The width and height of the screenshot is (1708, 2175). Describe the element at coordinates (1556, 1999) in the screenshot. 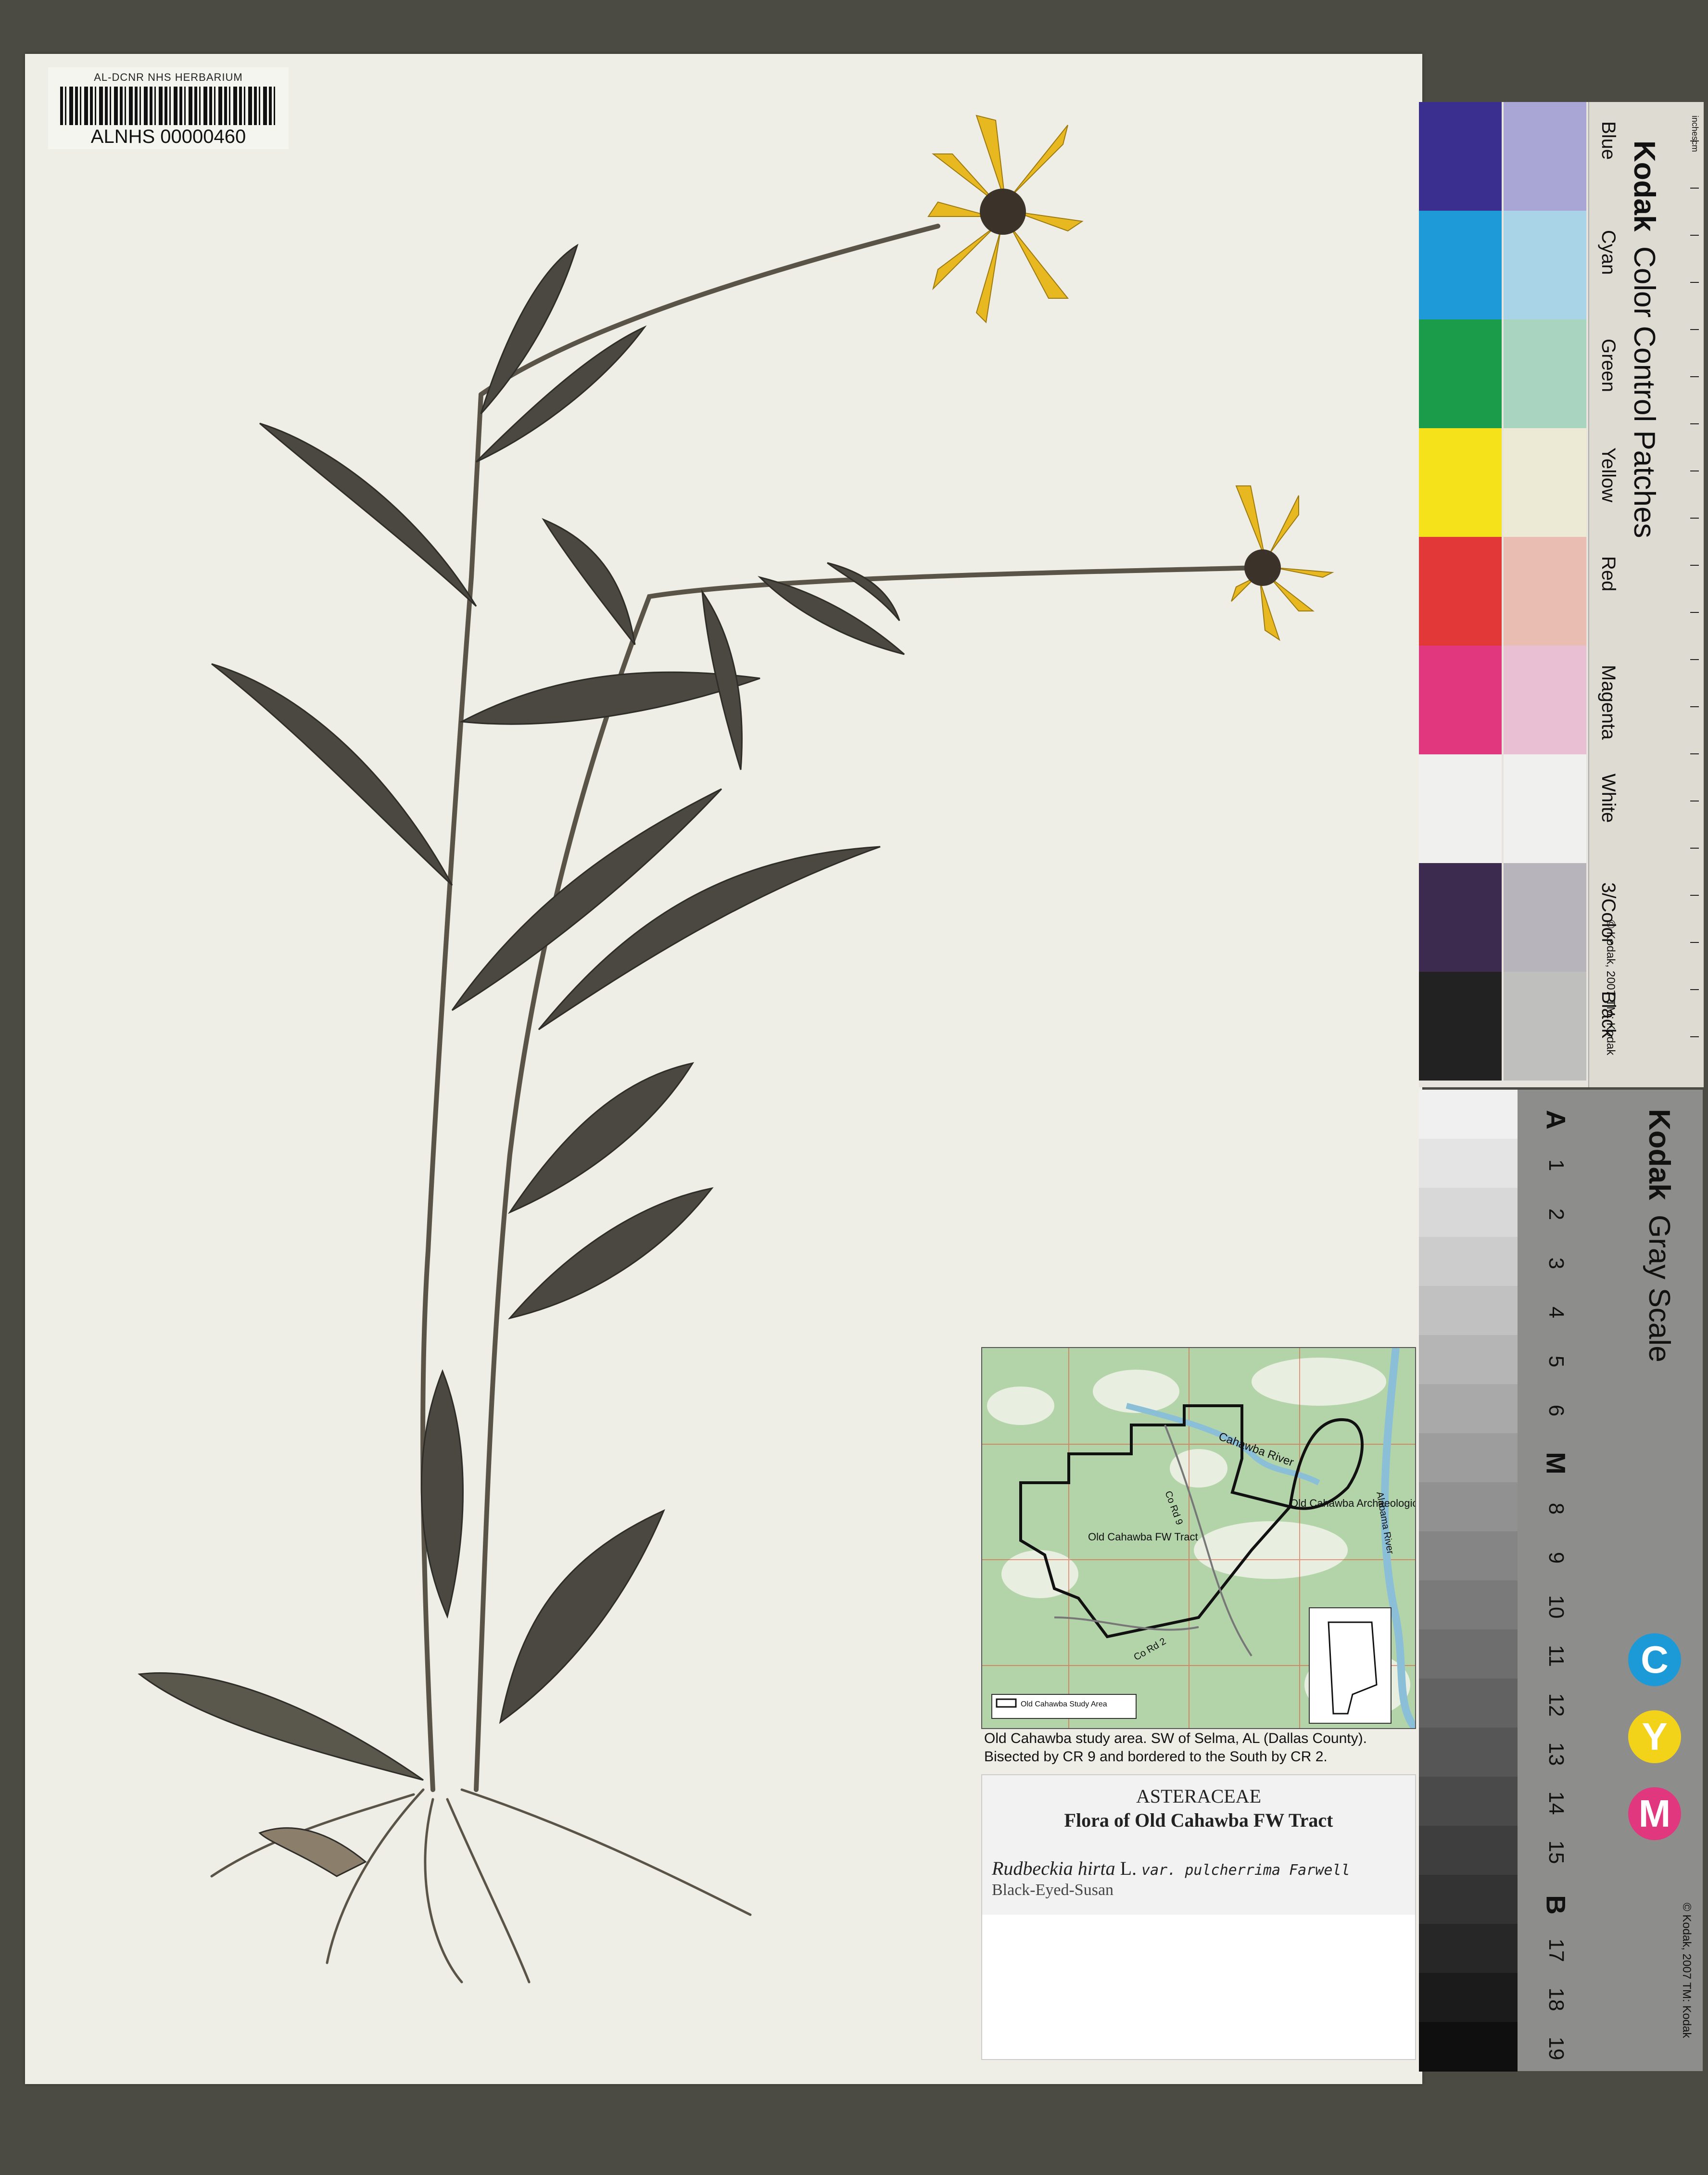

I see `gray-step-label: 18` at that location.